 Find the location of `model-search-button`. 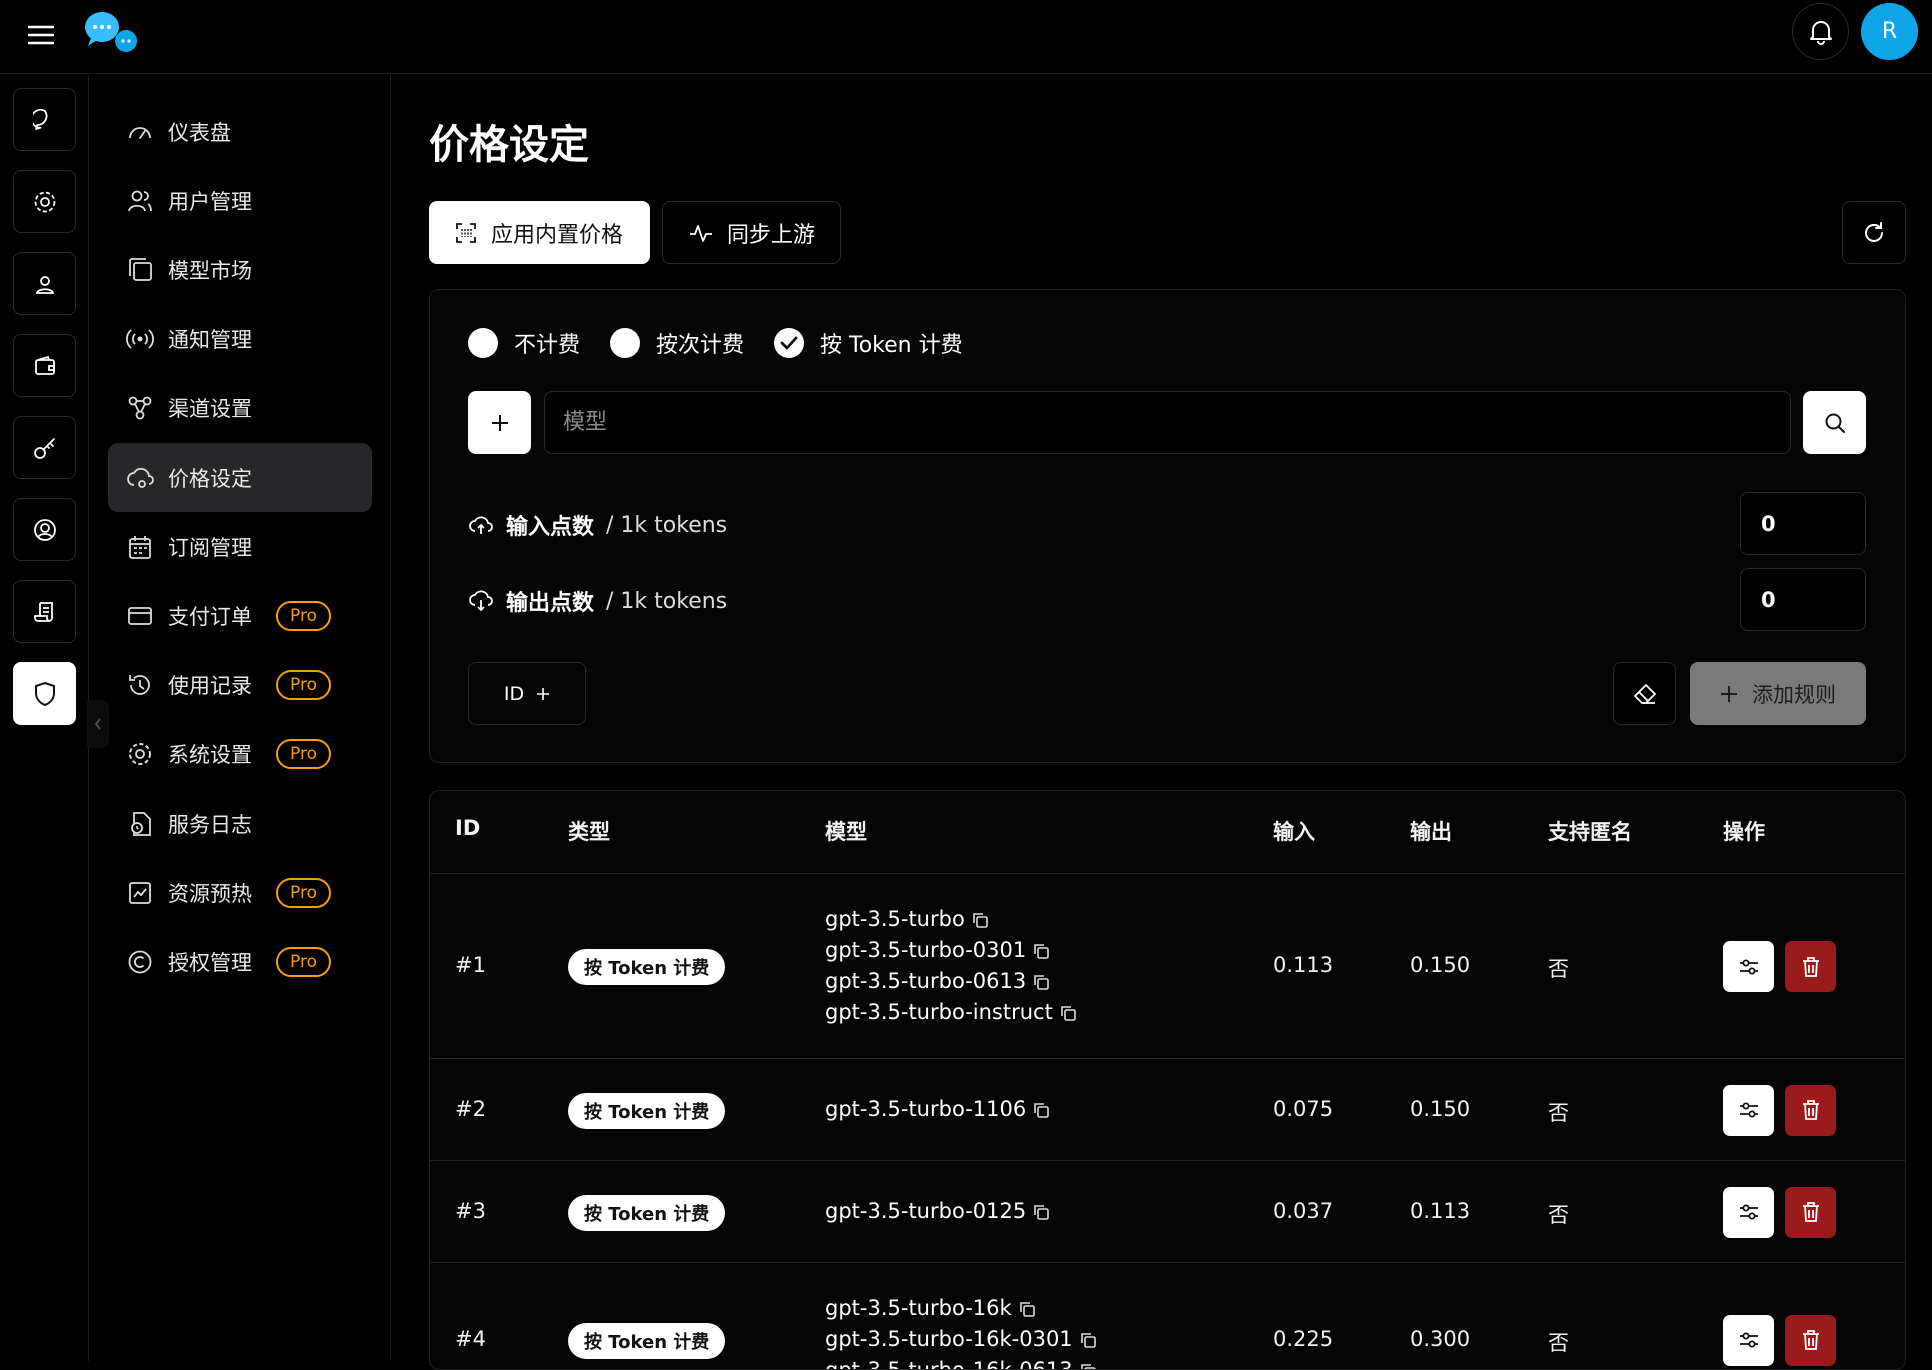

model-search-button is located at coordinates (1834, 422).